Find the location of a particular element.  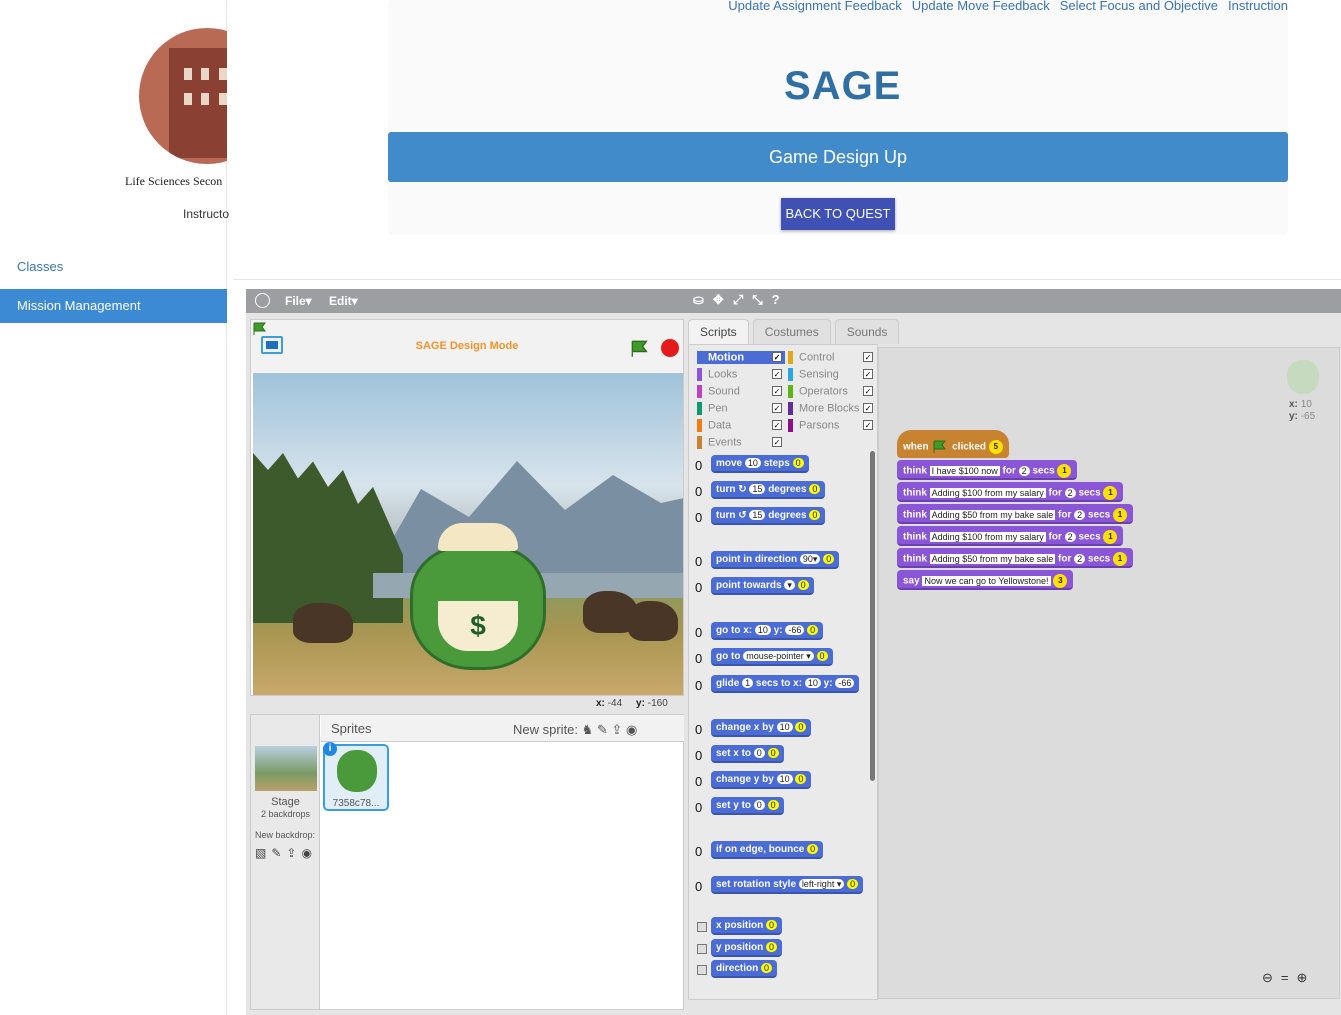

category-control: Control ✓ is located at coordinates (830, 357).